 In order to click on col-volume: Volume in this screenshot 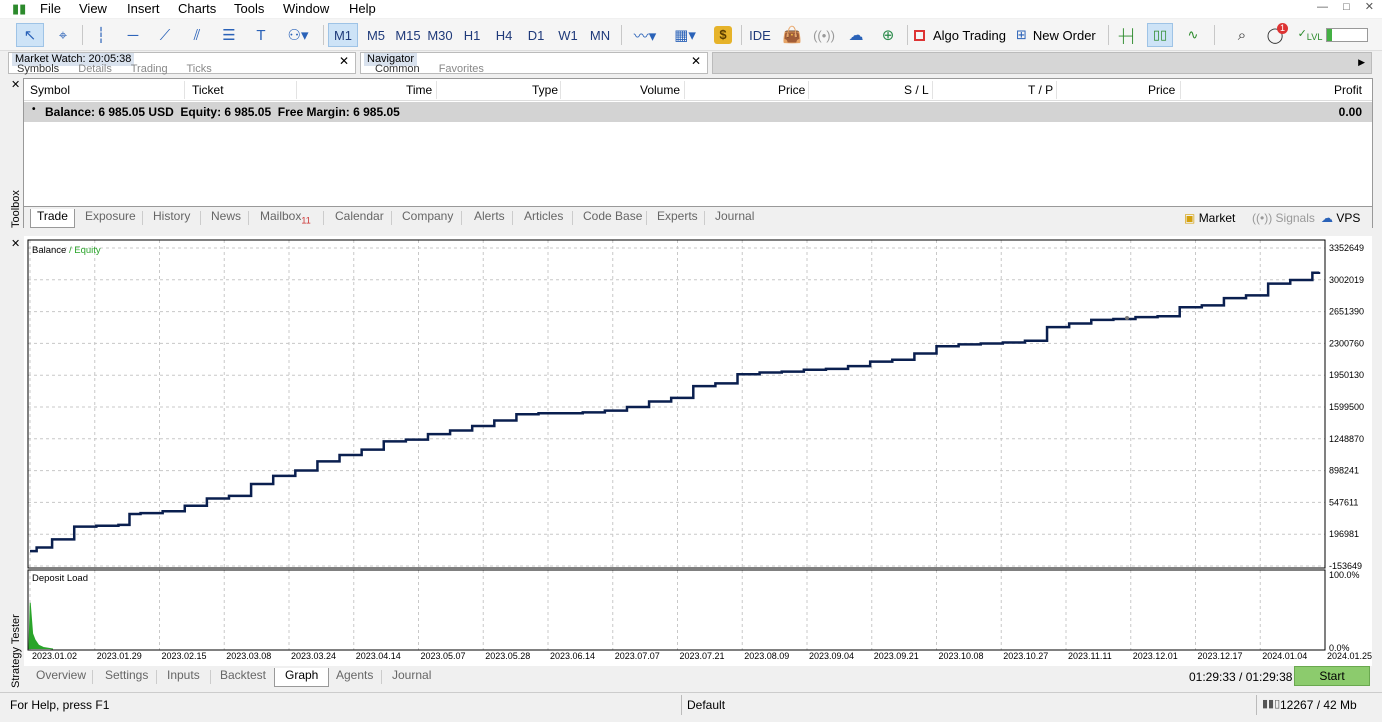, I will do `click(660, 90)`.